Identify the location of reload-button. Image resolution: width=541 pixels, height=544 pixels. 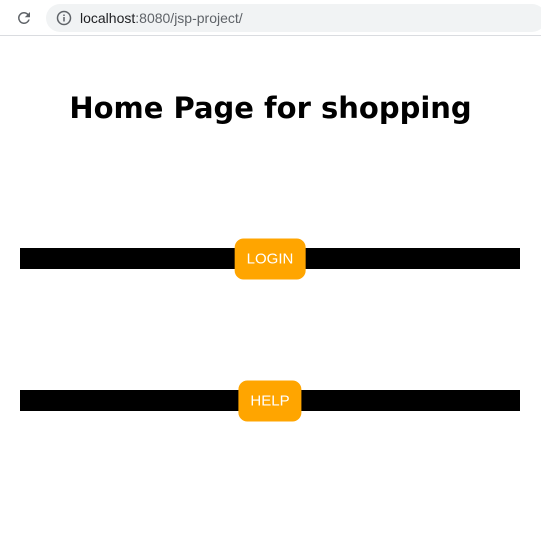
(24, 18).